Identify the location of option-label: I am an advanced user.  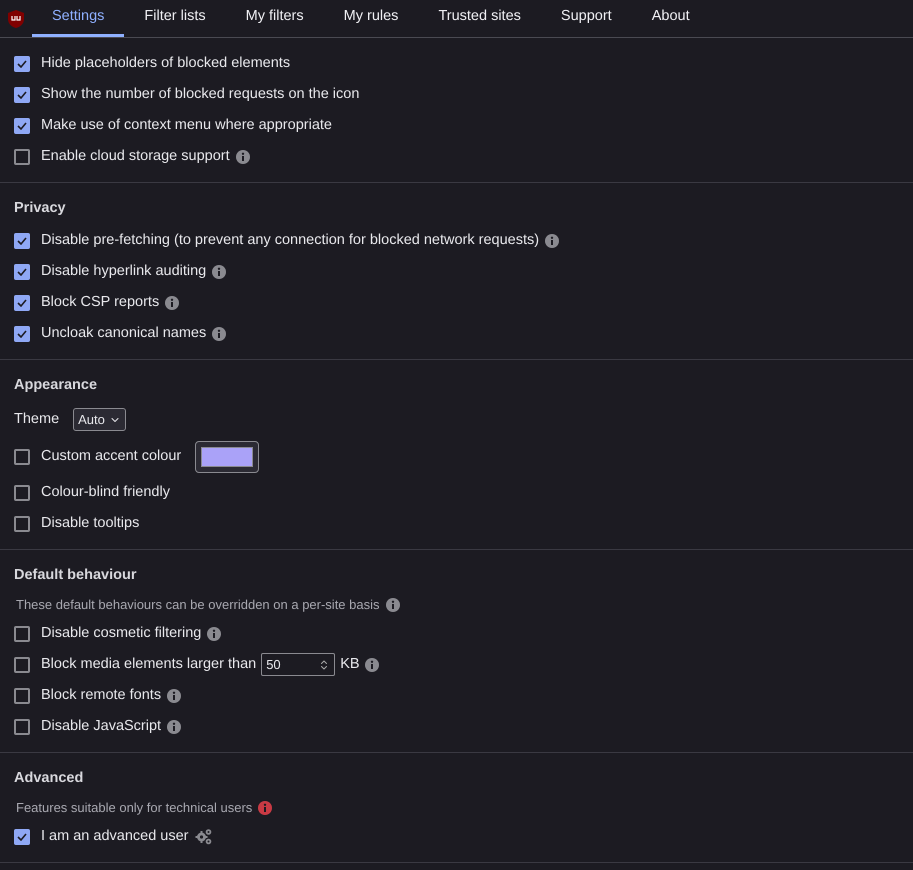
(115, 836).